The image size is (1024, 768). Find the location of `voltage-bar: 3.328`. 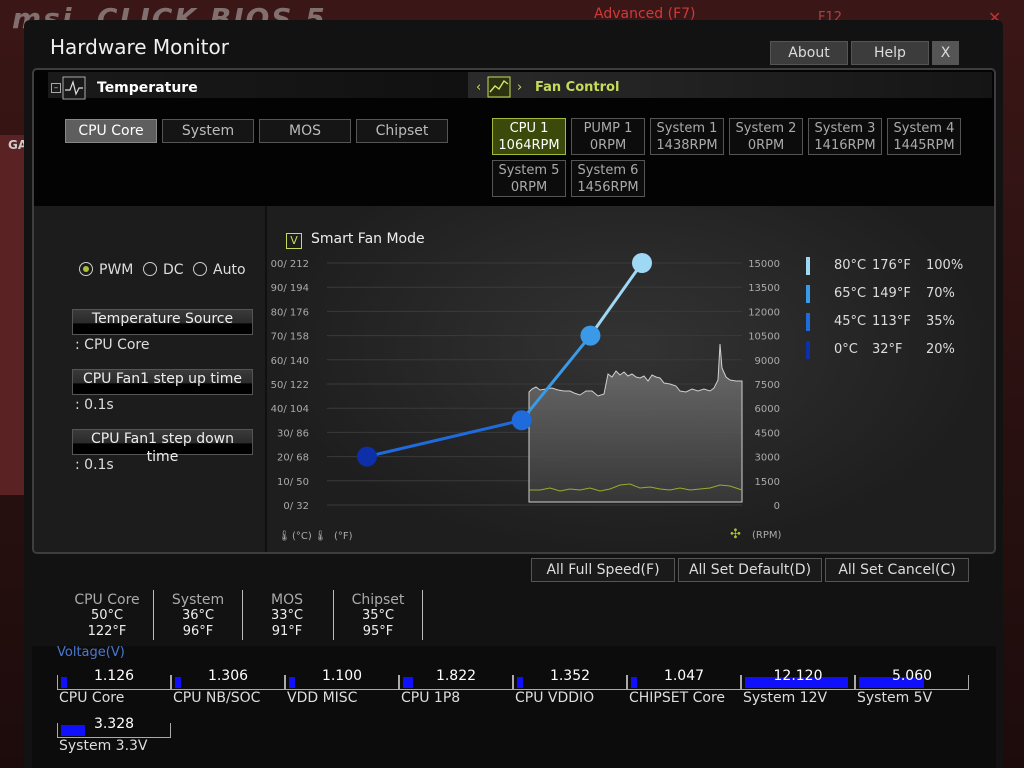

voltage-bar: 3.328 is located at coordinates (114, 727).